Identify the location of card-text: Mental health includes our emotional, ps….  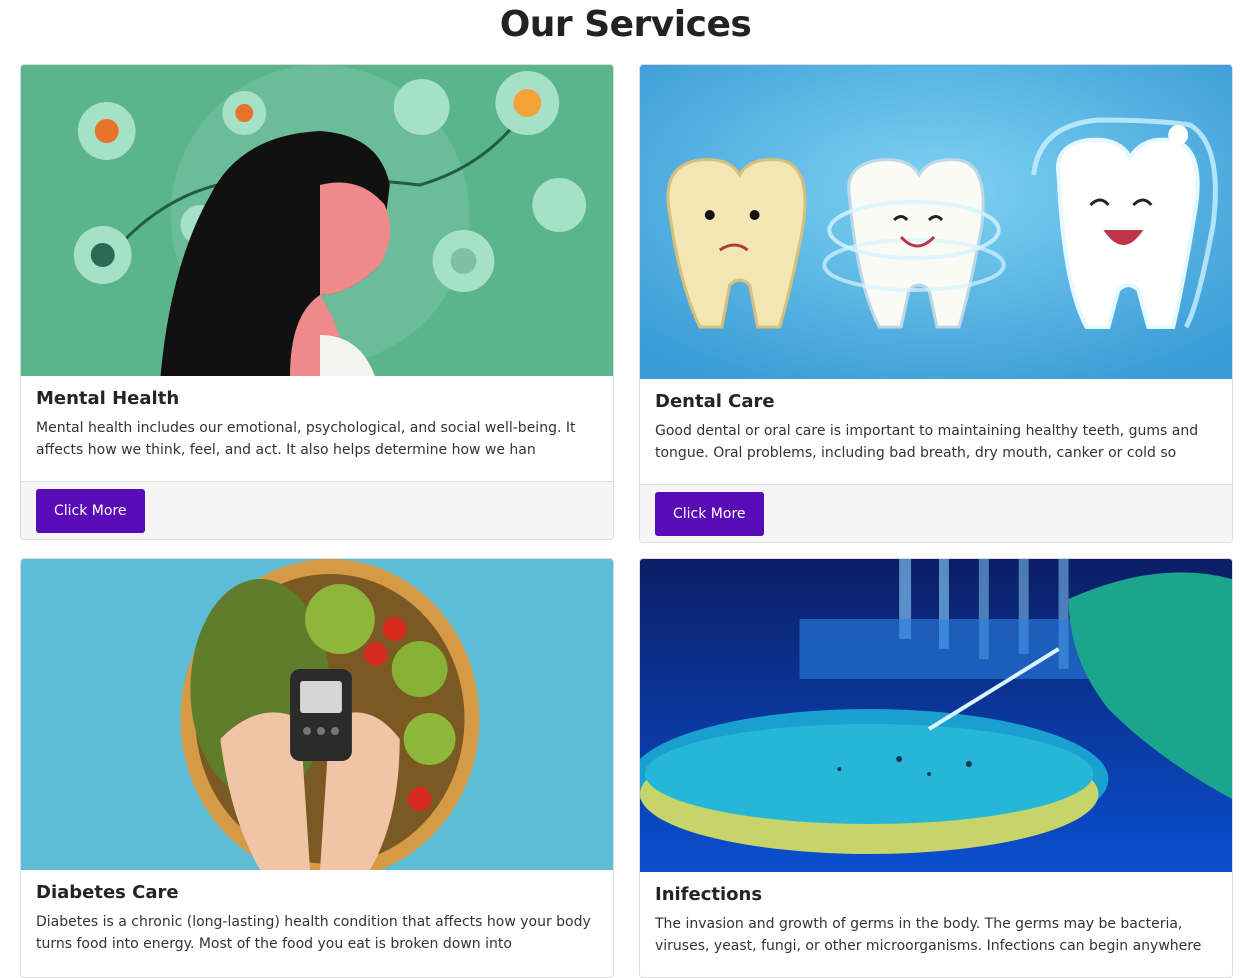
(306, 439).